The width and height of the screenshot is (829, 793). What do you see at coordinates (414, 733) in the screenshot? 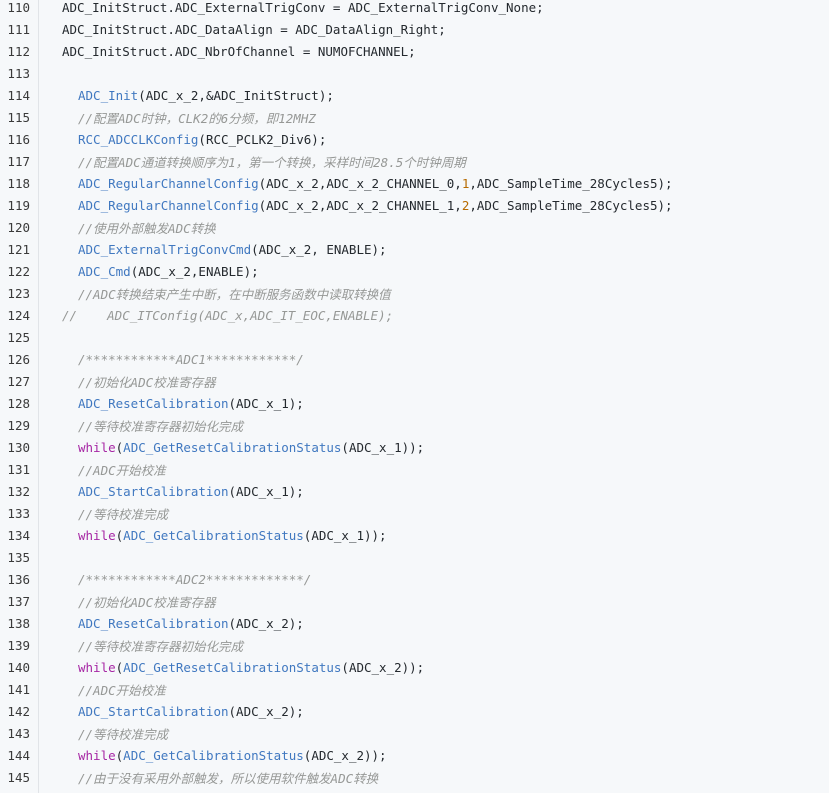
I see `code-line: 143 //等待校准完成` at bounding box center [414, 733].